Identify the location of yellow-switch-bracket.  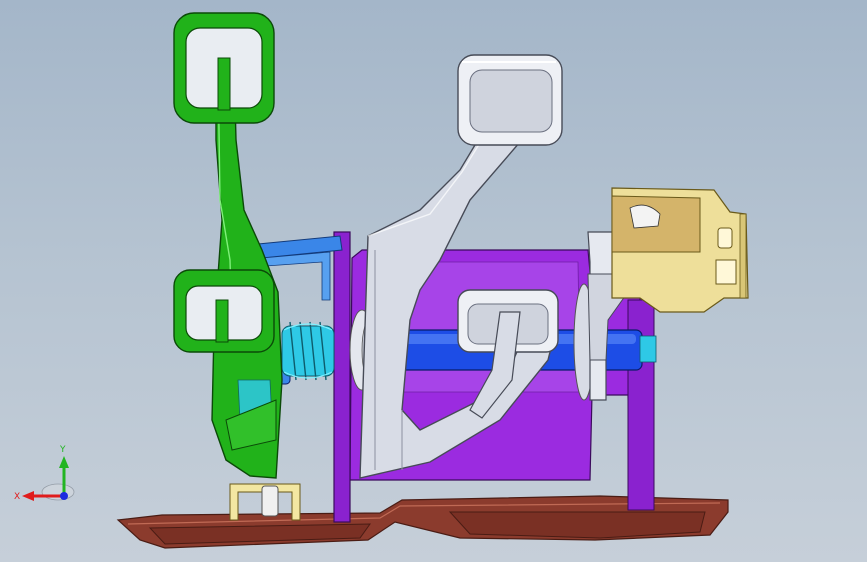
(680, 250).